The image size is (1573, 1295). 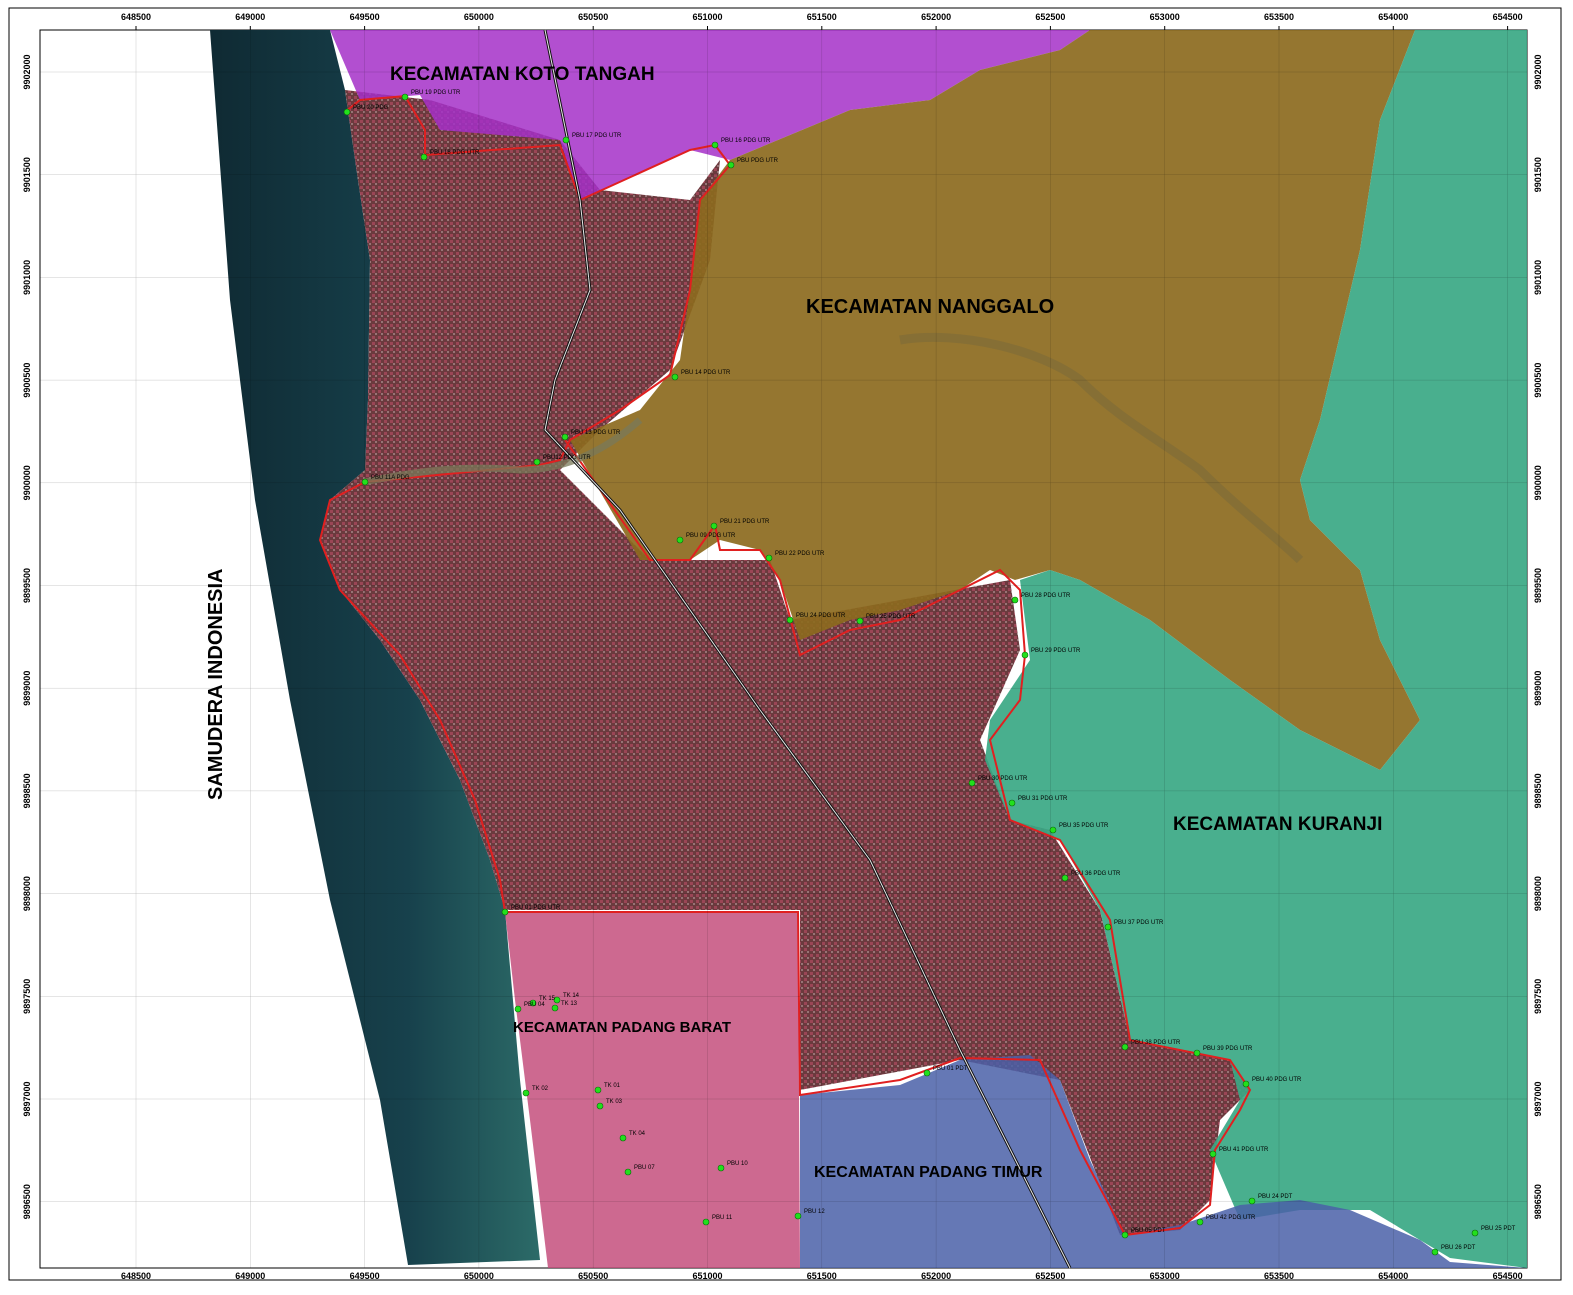 What do you see at coordinates (746, 141) in the screenshot?
I see `sample-point-label: PBU 16 PDG UTR` at bounding box center [746, 141].